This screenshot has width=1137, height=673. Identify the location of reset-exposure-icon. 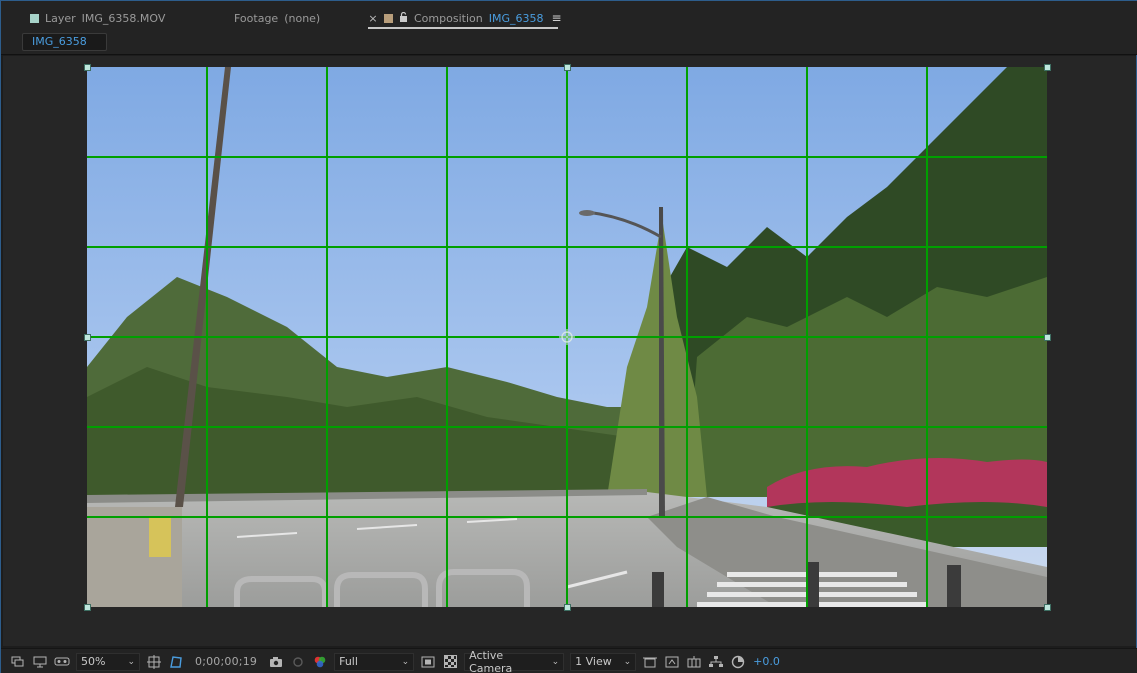
(738, 662).